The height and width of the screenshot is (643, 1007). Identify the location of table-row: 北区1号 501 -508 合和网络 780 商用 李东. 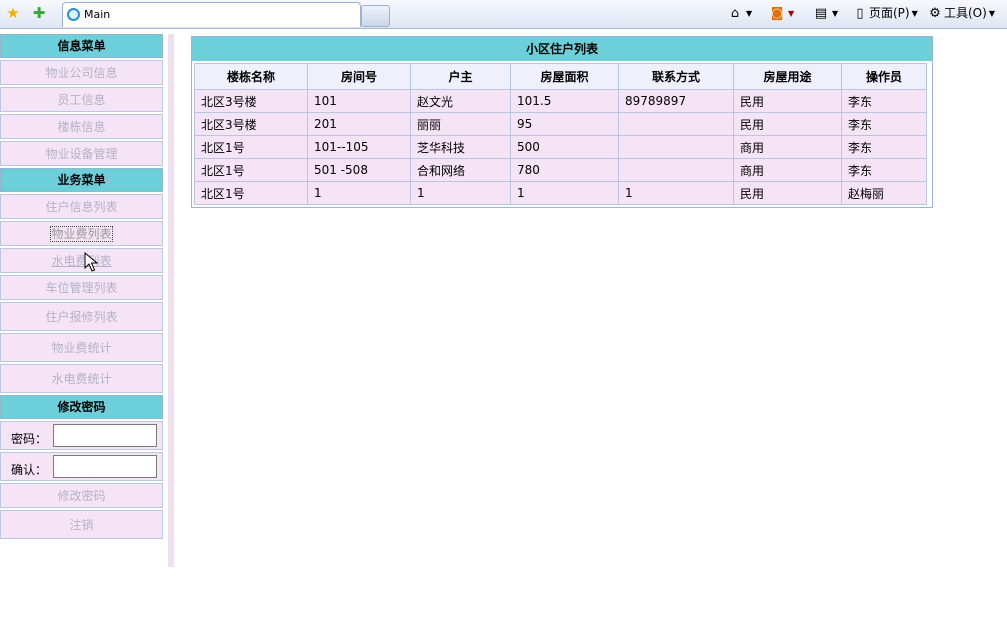
(560, 170).